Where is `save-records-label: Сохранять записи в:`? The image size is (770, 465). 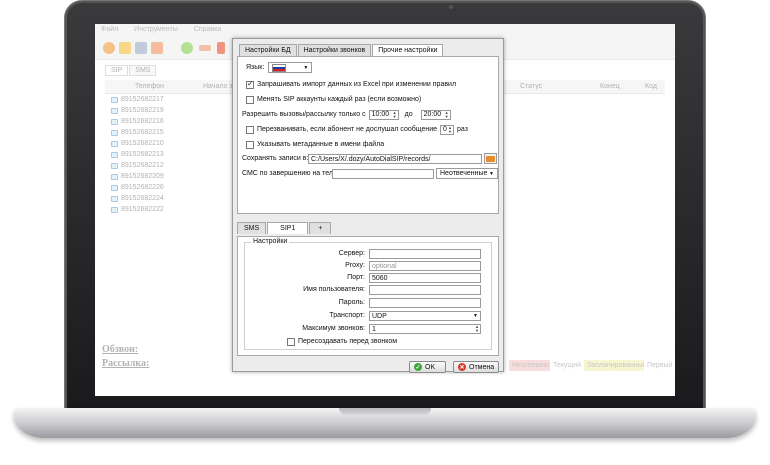 save-records-label: Сохранять записи в: is located at coordinates (275, 158).